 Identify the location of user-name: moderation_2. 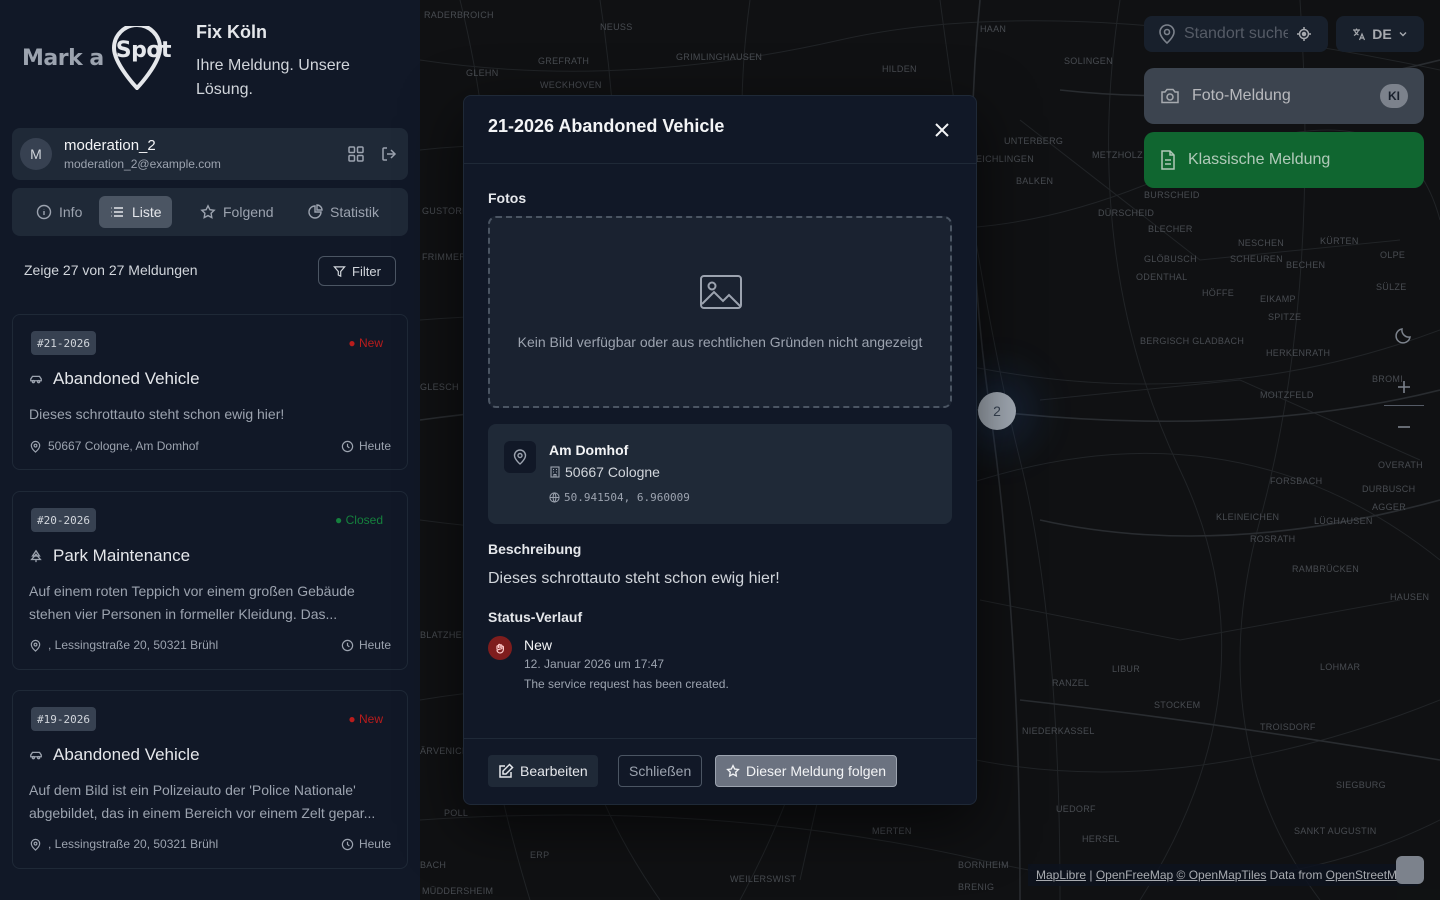
(110, 145).